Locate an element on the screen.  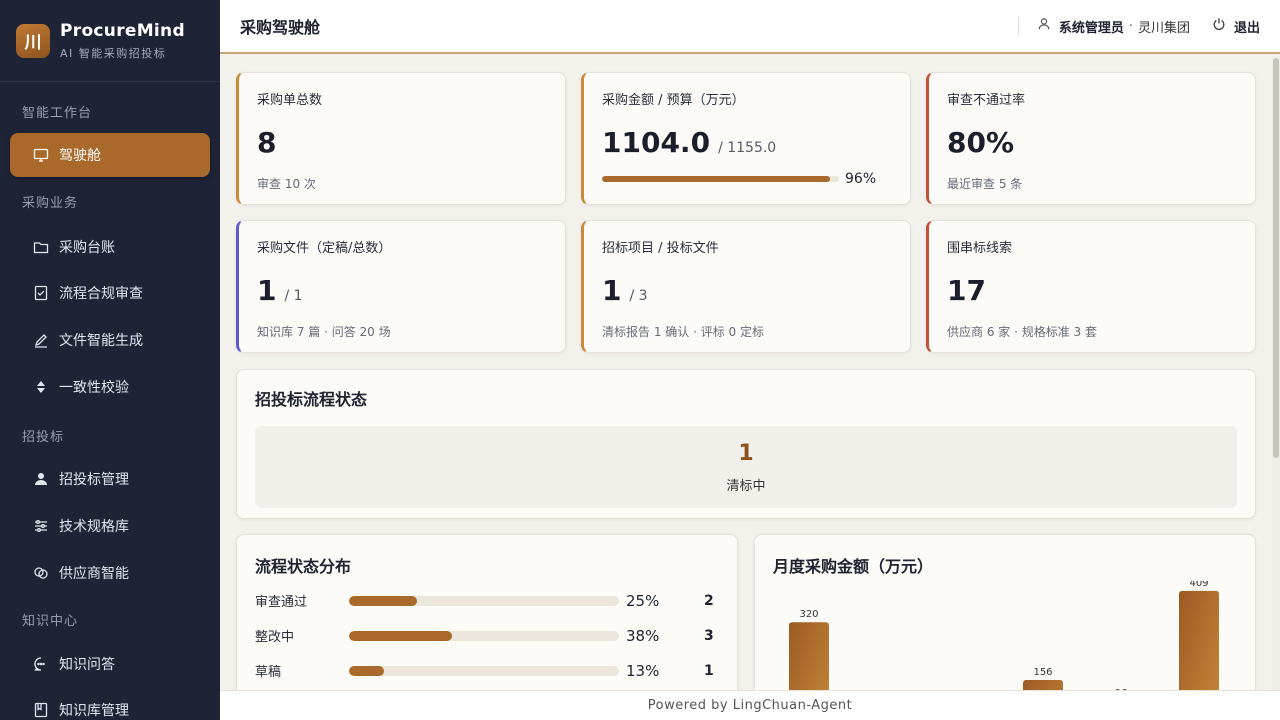
distribution-row: 审查通过 25% 2 is located at coordinates (487, 600).